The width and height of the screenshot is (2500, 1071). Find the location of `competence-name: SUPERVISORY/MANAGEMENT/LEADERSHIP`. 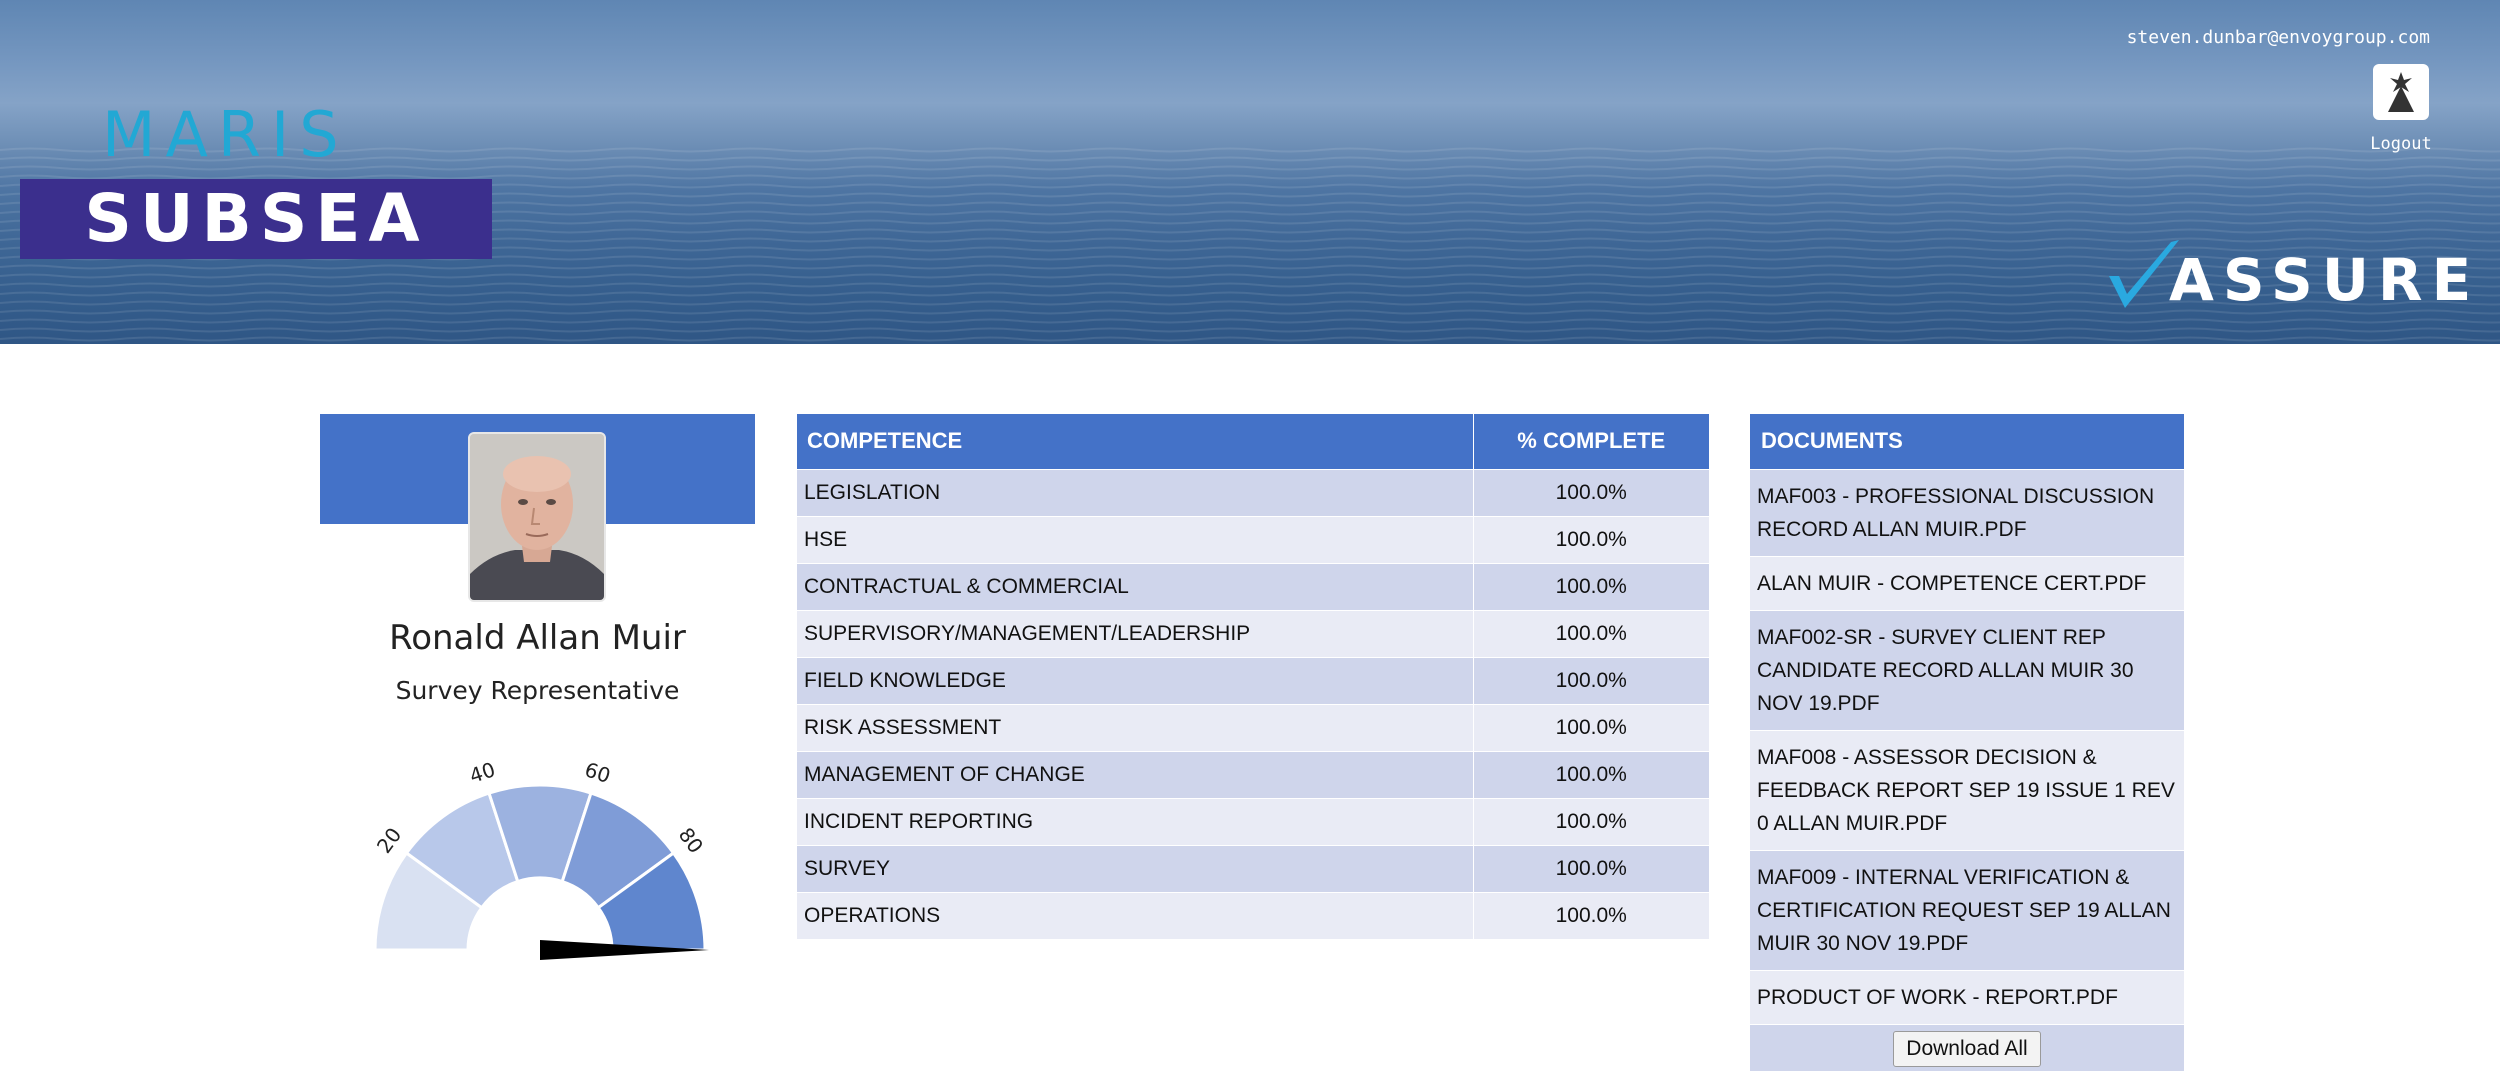

competence-name: SUPERVISORY/MANAGEMENT/LEADERSHIP is located at coordinates (1135, 633).